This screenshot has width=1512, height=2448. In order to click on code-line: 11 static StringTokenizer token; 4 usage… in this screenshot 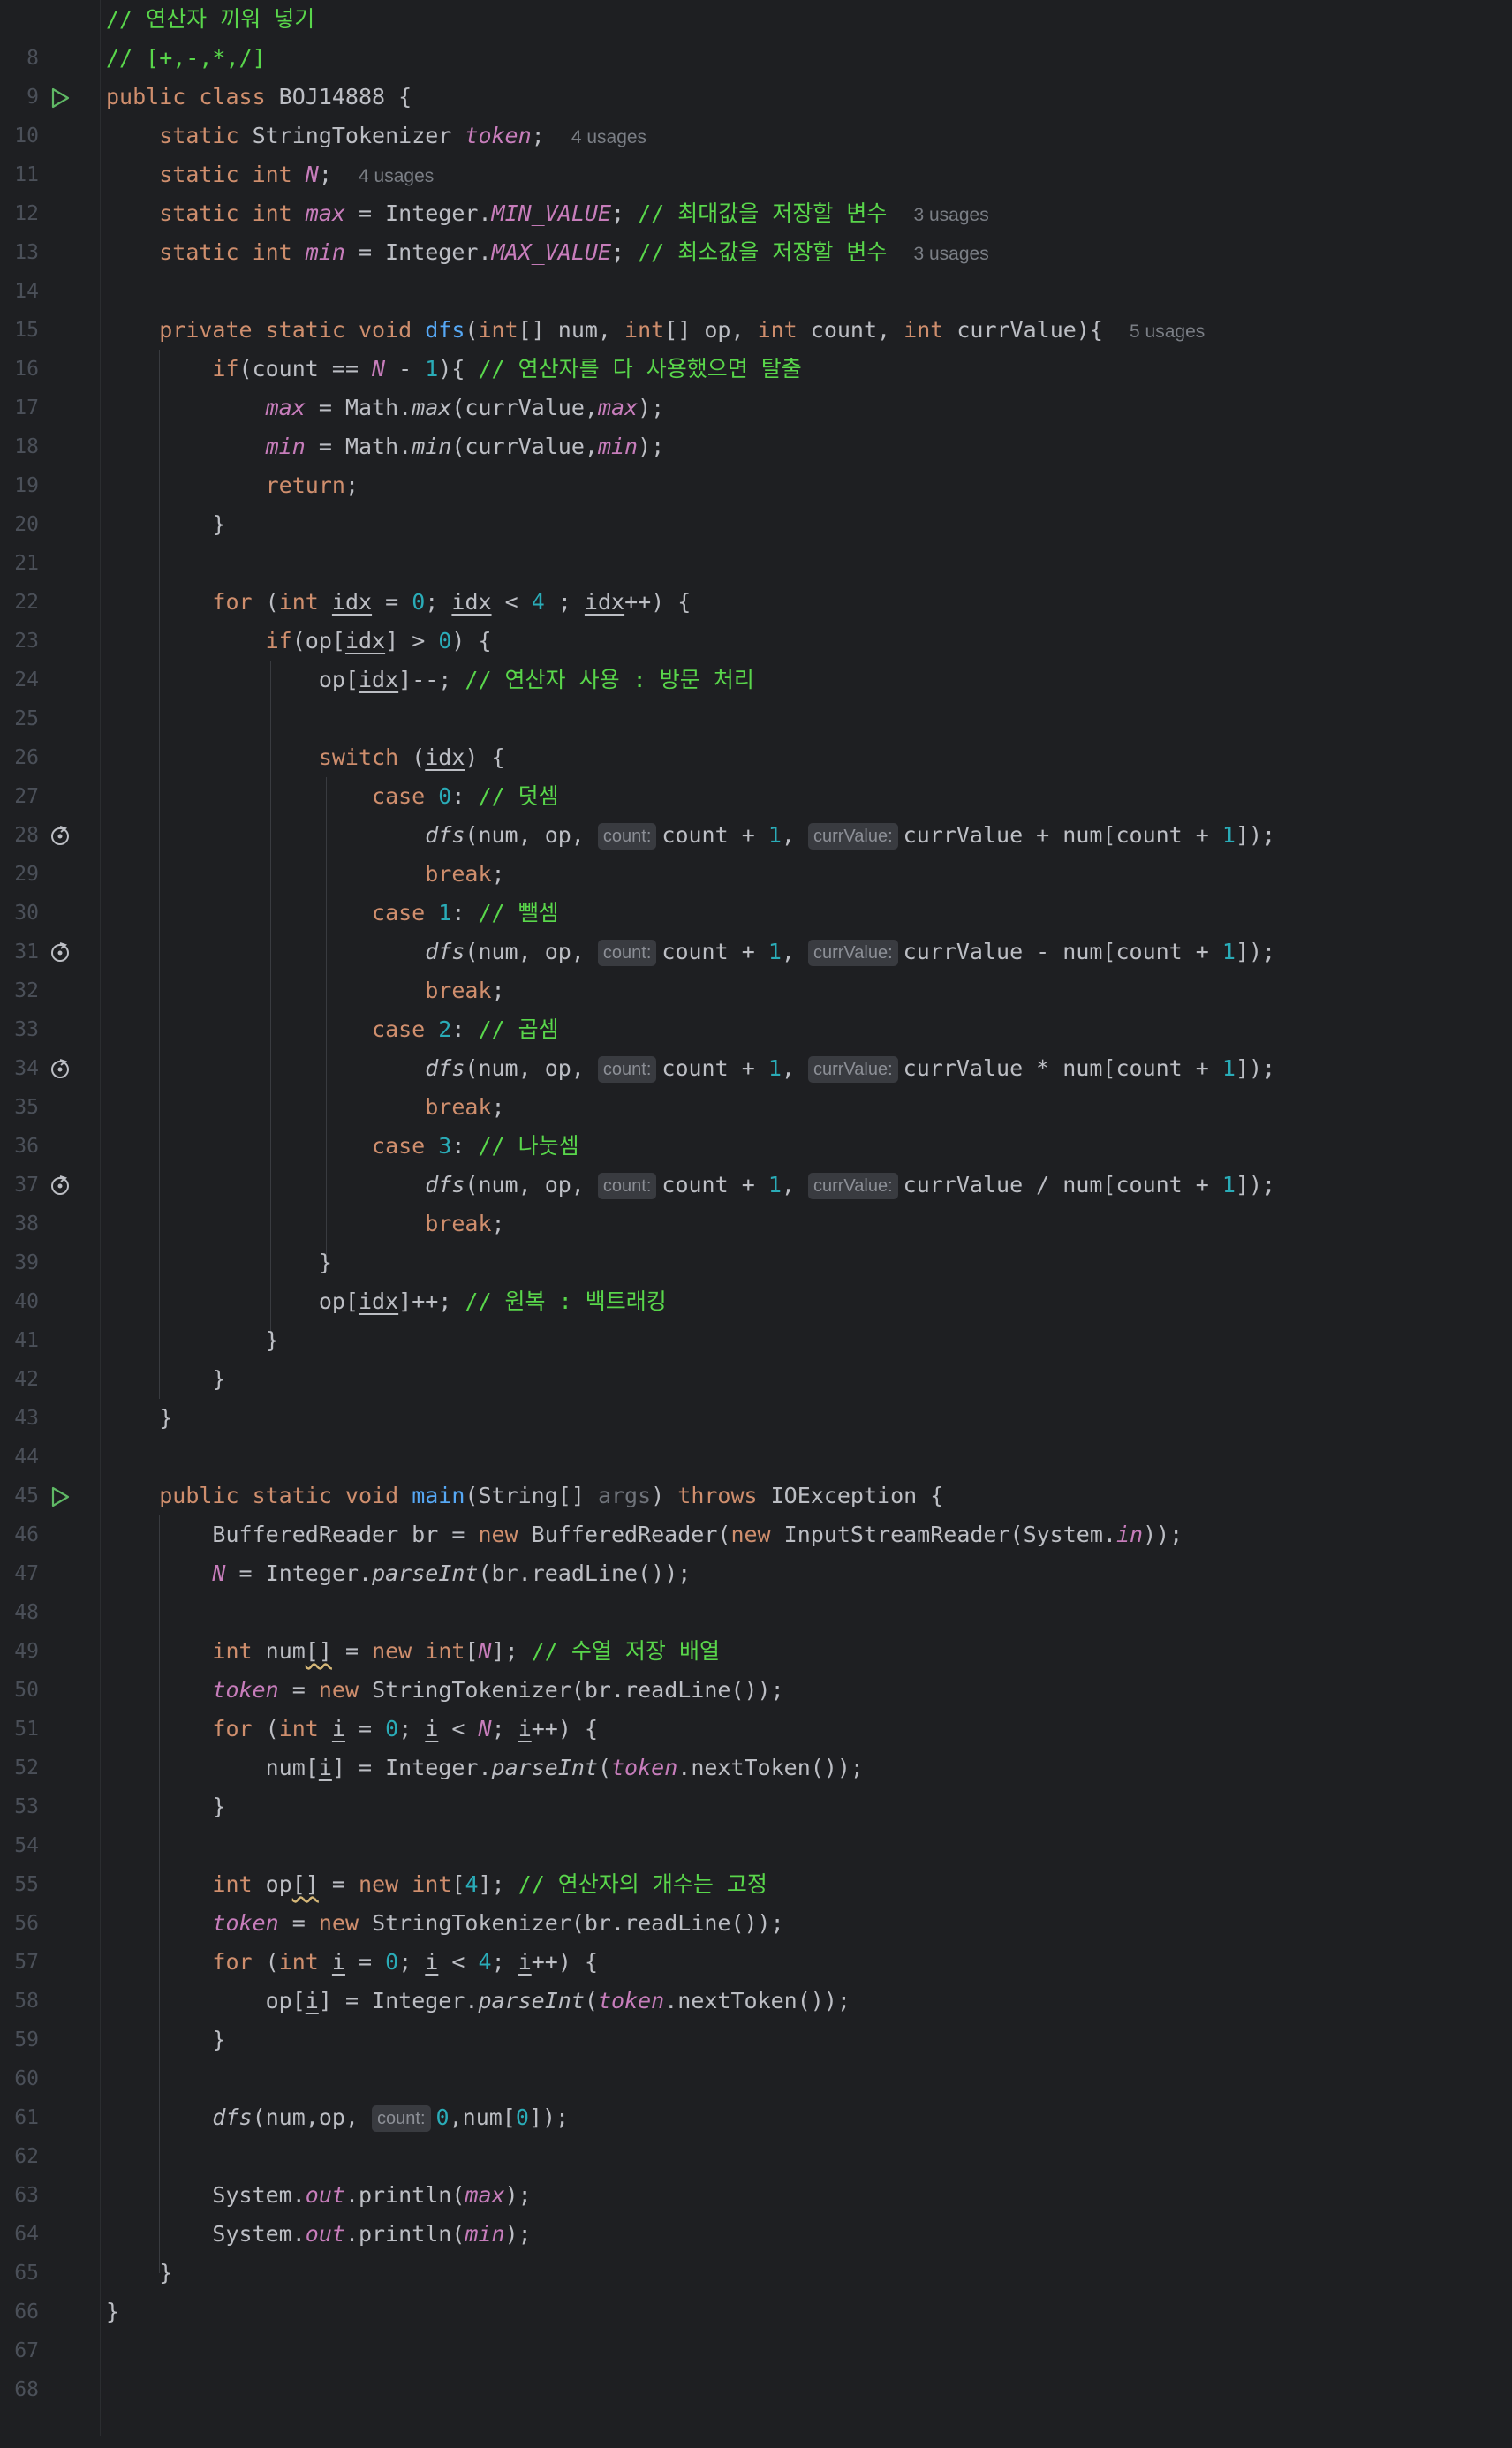, I will do `click(756, 151)`.